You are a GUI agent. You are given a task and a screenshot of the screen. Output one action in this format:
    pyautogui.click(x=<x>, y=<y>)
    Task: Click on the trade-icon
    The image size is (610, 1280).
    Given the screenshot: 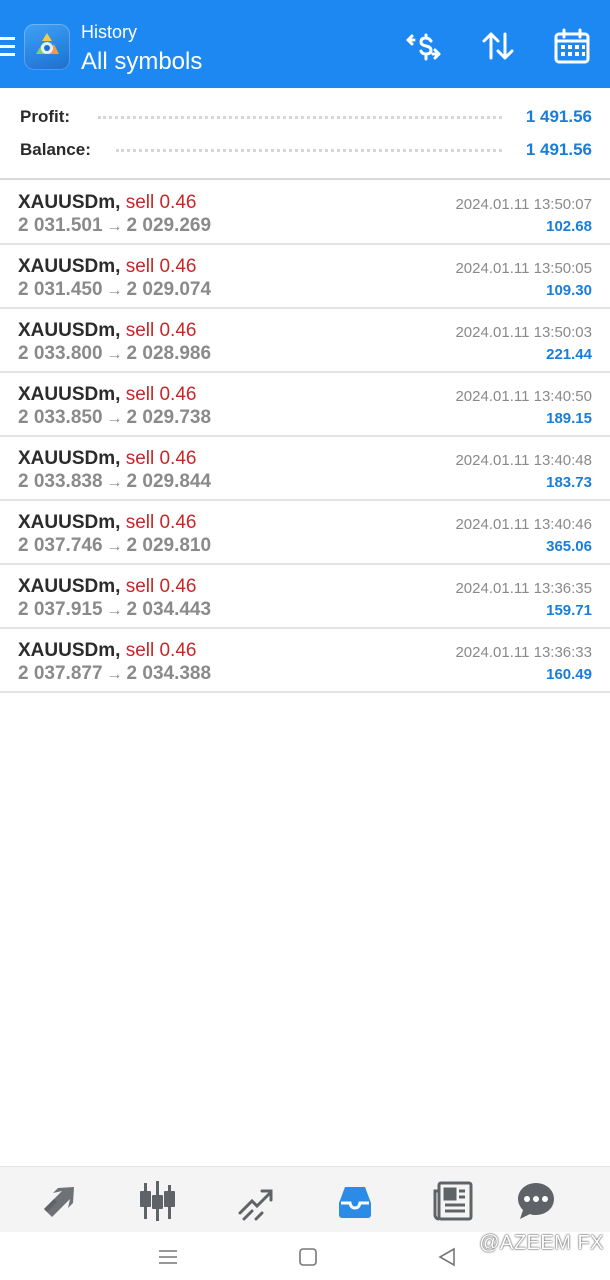 What is the action you would take?
    pyautogui.click(x=256, y=1201)
    